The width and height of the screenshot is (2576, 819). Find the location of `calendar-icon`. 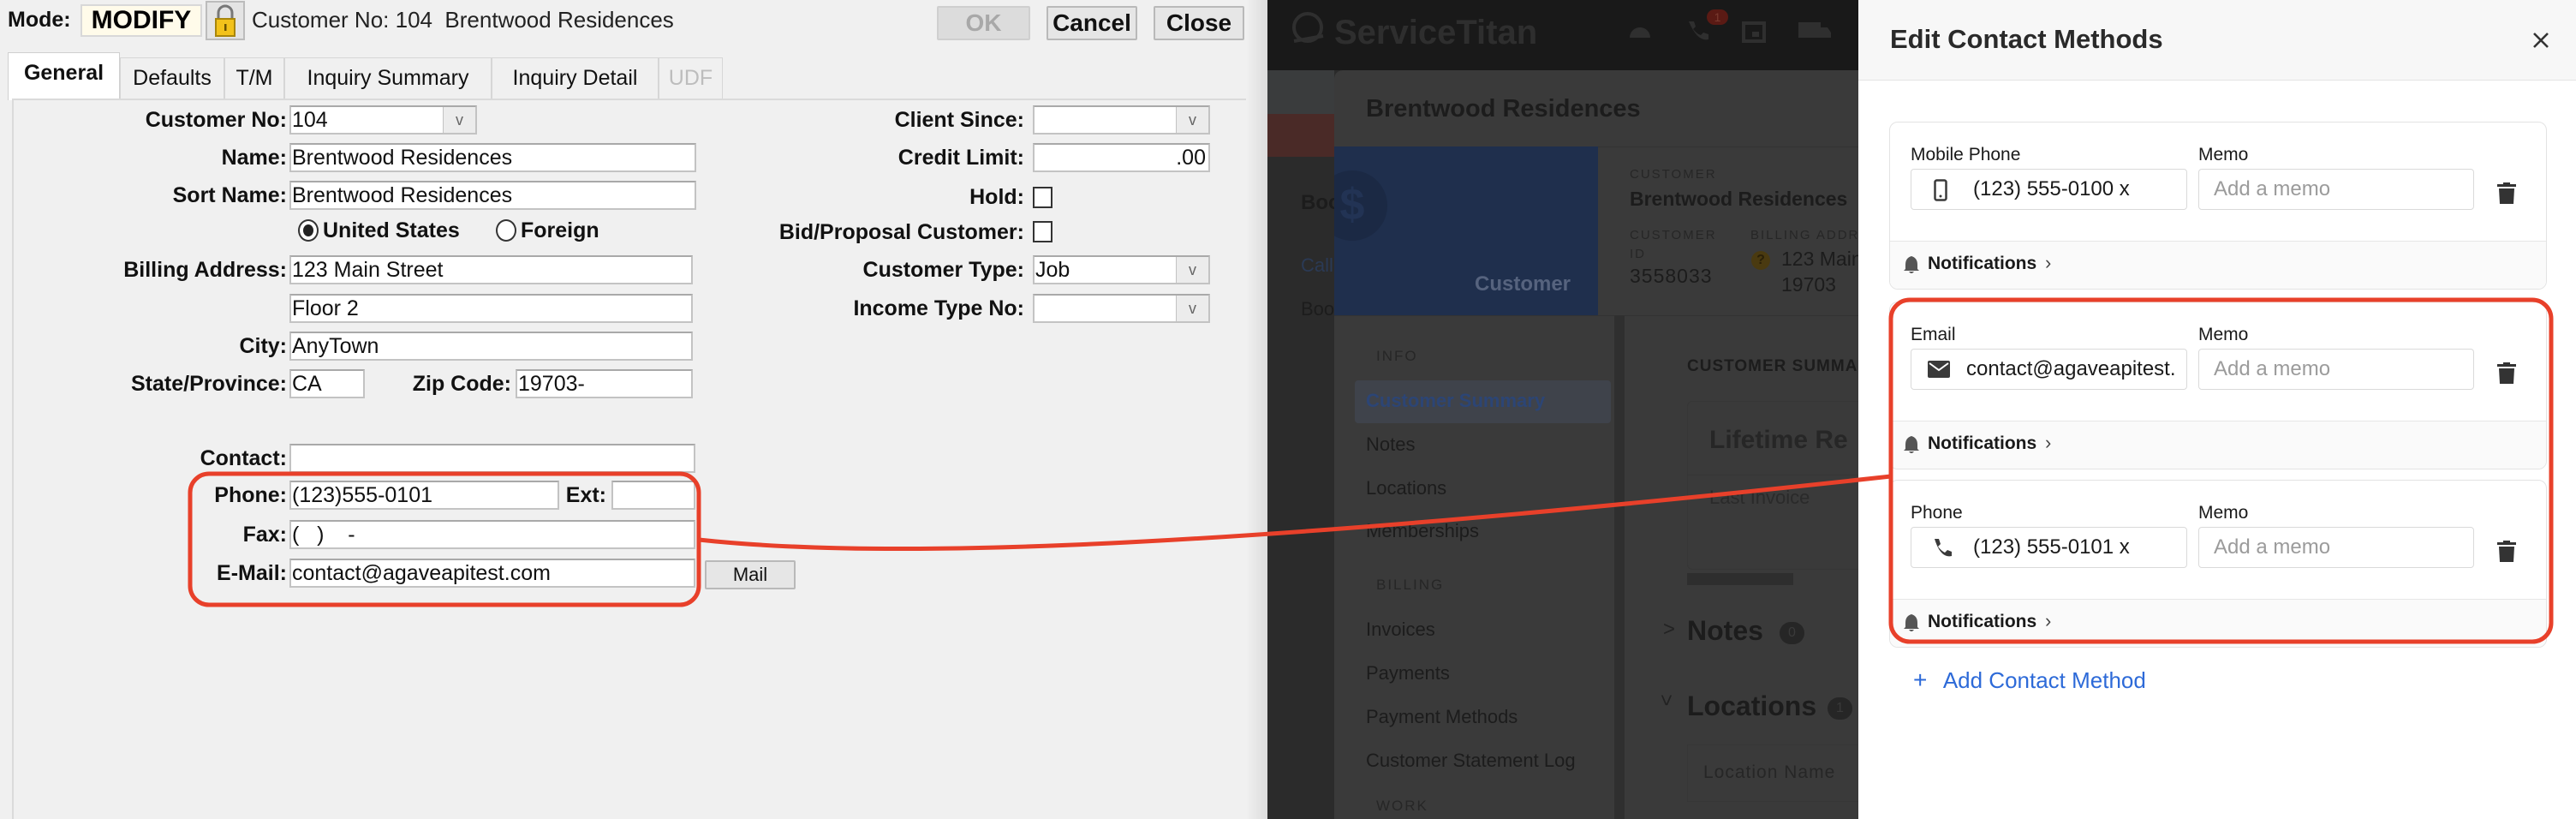

calendar-icon is located at coordinates (1754, 31).